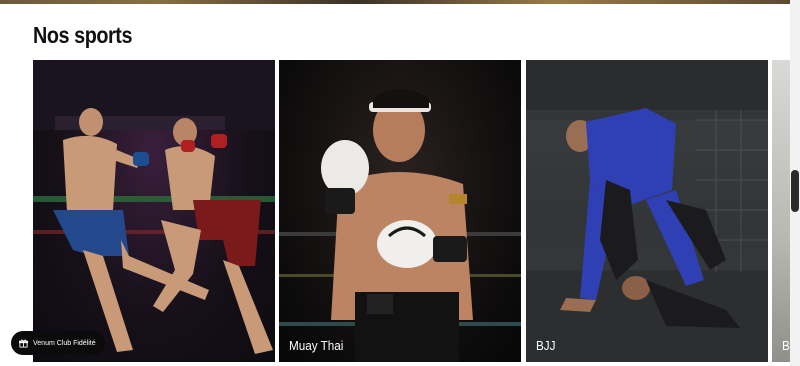 The image size is (800, 366). What do you see at coordinates (316, 345) in the screenshot?
I see `sport-card-label: Muay Thai` at bounding box center [316, 345].